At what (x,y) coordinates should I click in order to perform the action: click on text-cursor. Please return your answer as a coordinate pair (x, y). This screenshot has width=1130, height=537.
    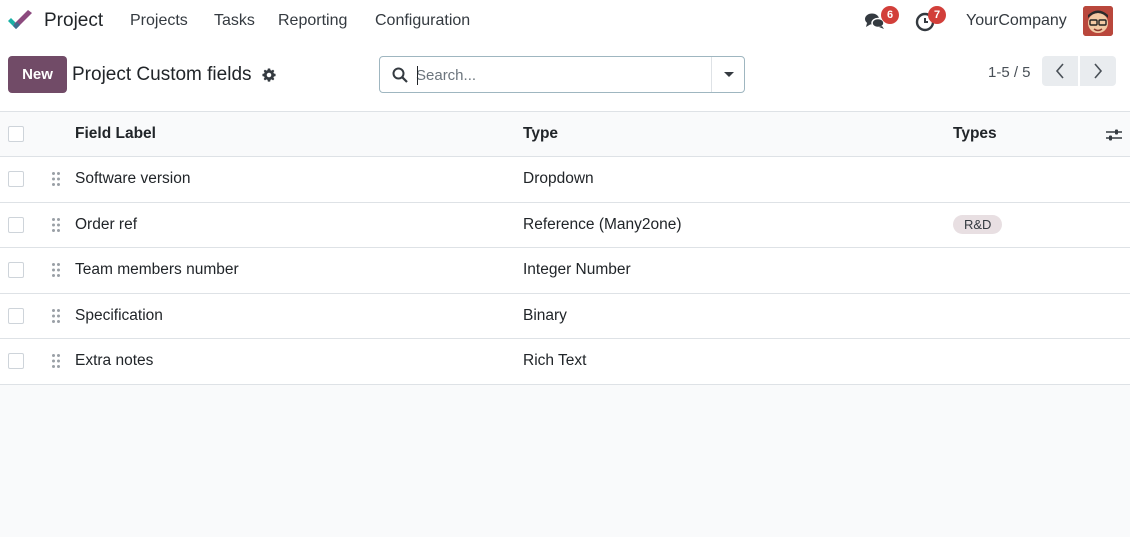
    Looking at the image, I should click on (417, 75).